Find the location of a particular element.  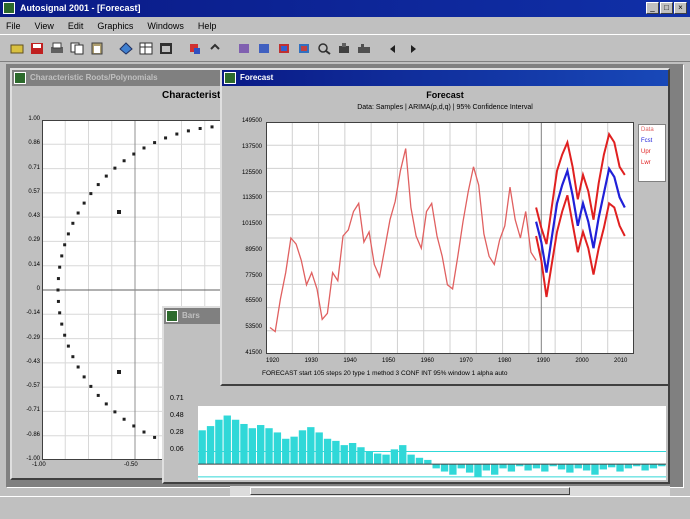

menu-help: Help is located at coordinates (207, 26).